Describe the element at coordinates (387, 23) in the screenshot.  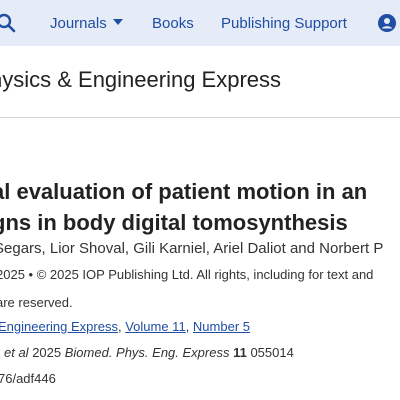
I see `user-icon` at that location.